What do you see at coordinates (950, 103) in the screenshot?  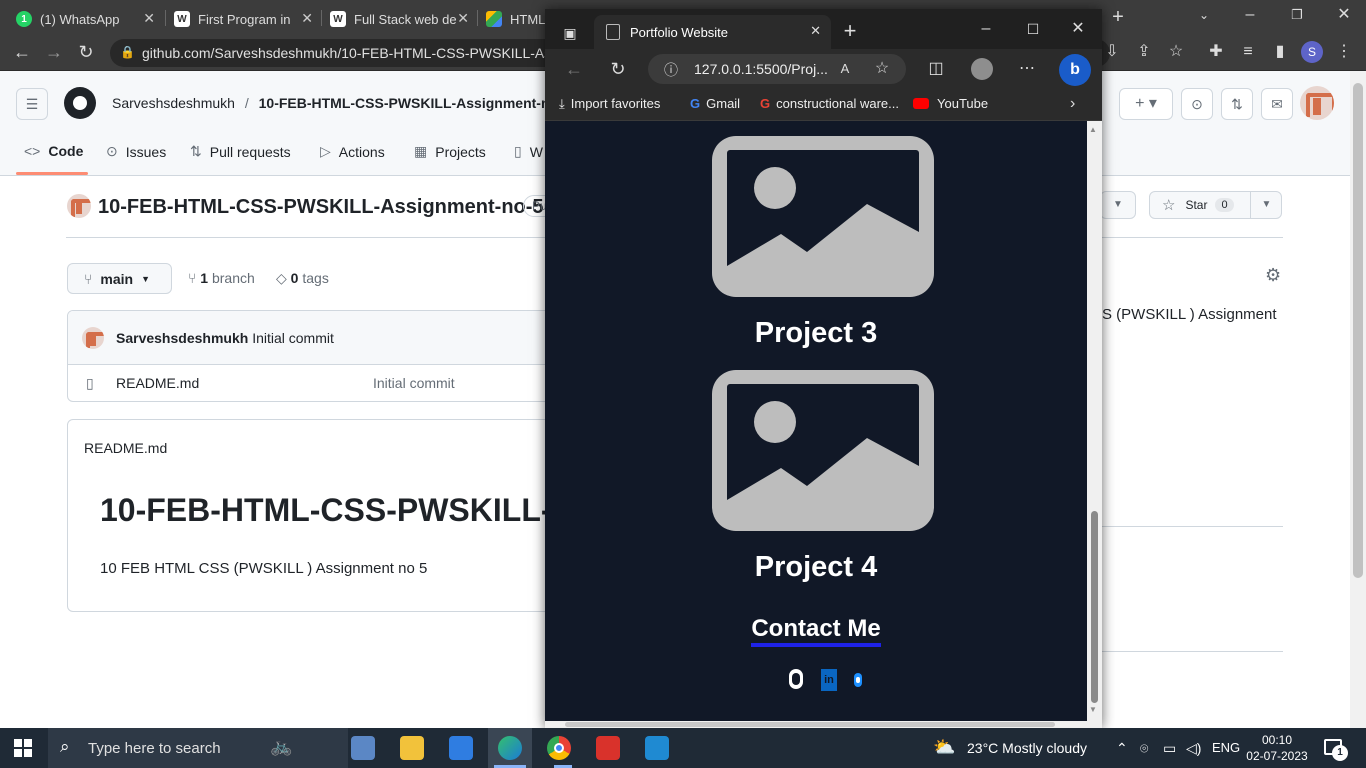 I see `favorite-youtube: YouTube` at bounding box center [950, 103].